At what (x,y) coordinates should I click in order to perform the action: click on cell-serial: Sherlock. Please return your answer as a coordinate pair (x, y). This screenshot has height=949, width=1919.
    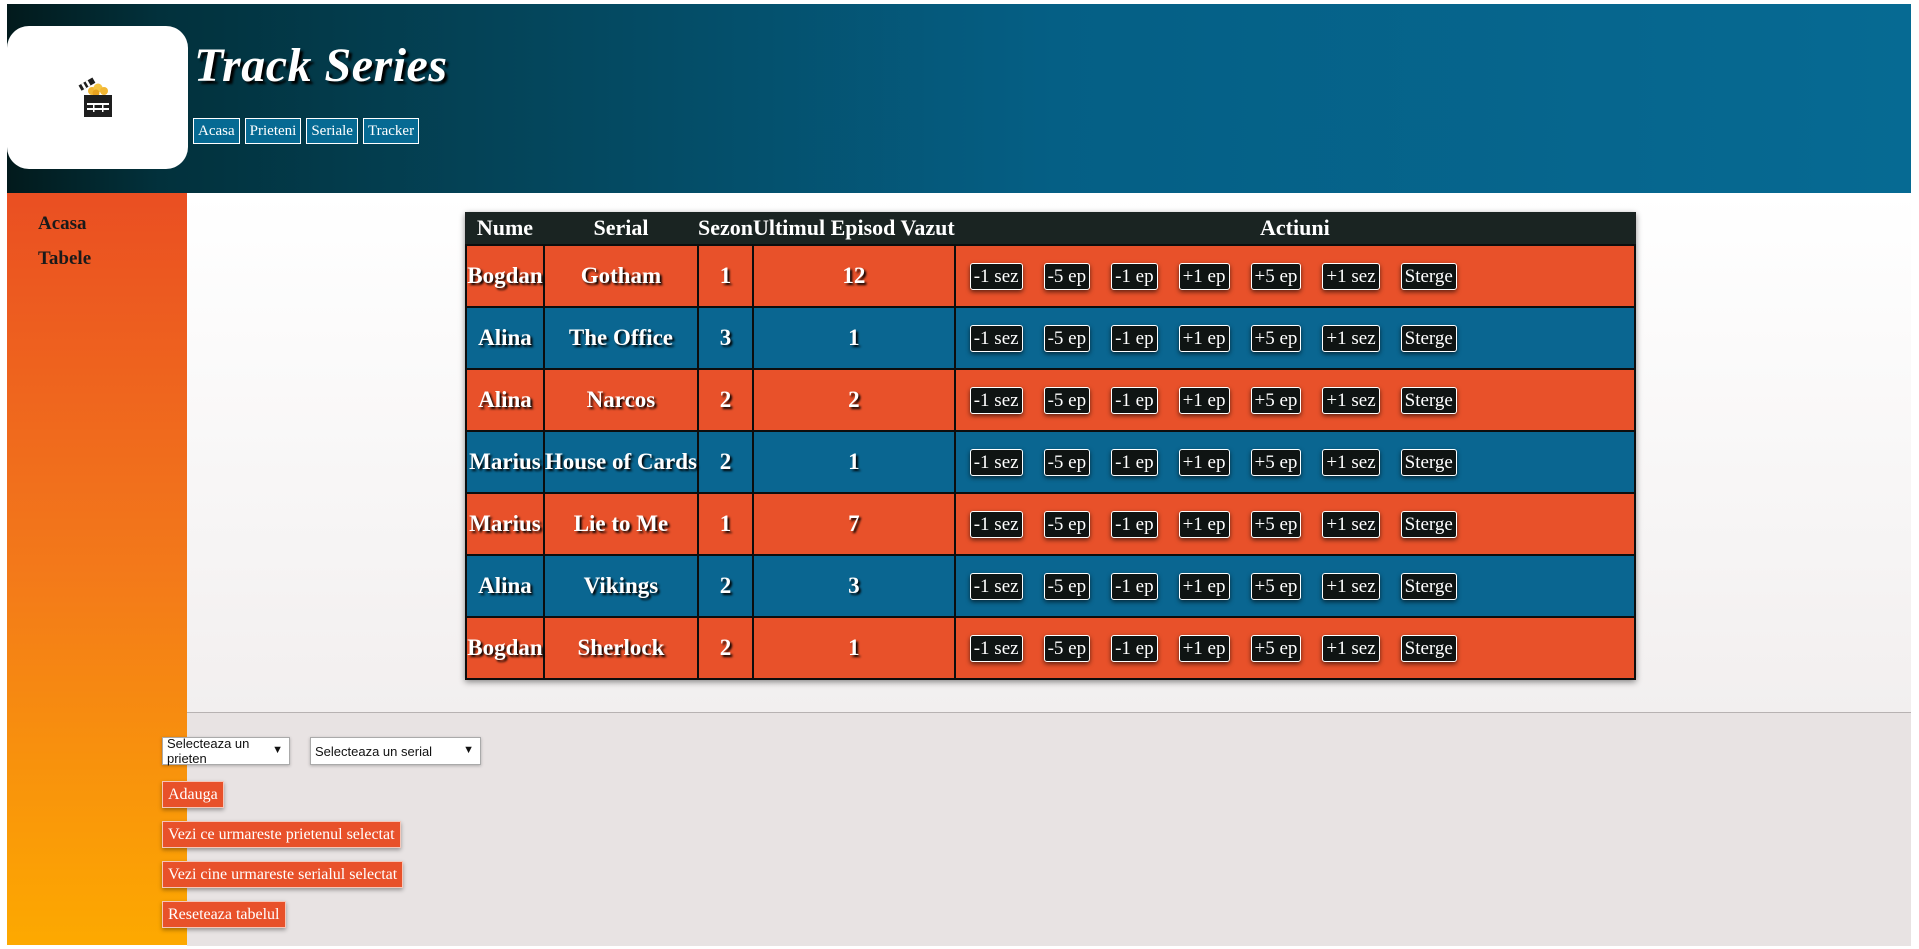
    Looking at the image, I should click on (620, 648).